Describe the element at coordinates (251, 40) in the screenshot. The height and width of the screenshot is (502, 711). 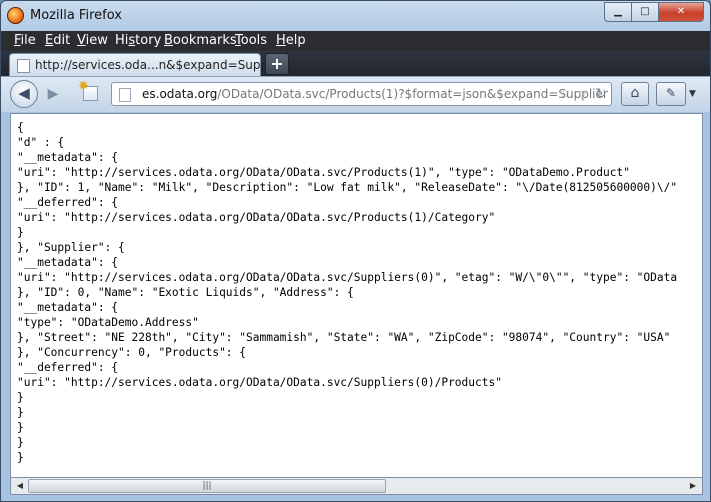
I see `menu-tools: Tools` at that location.